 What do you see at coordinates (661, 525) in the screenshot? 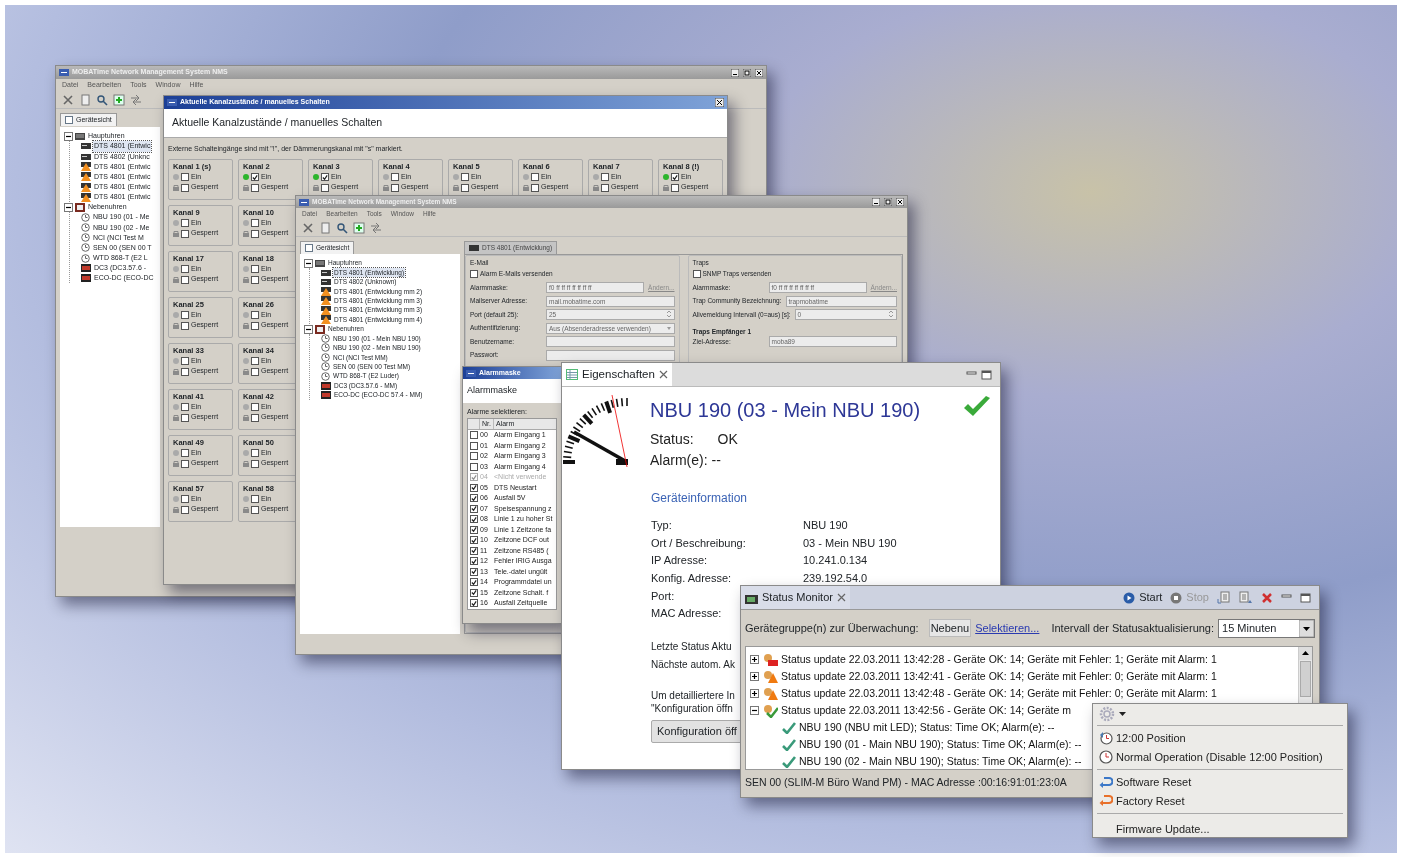
I see `info-label: Typ:` at bounding box center [661, 525].